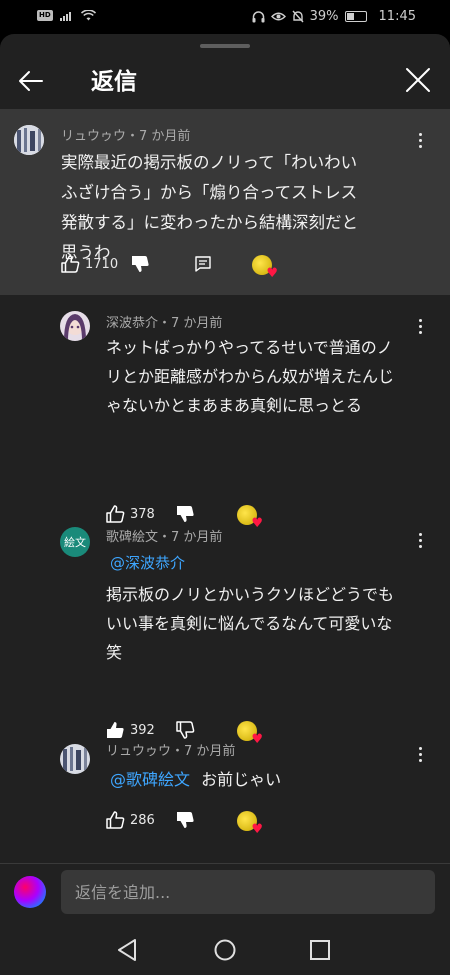  I want to click on headphones-icon, so click(258, 16).